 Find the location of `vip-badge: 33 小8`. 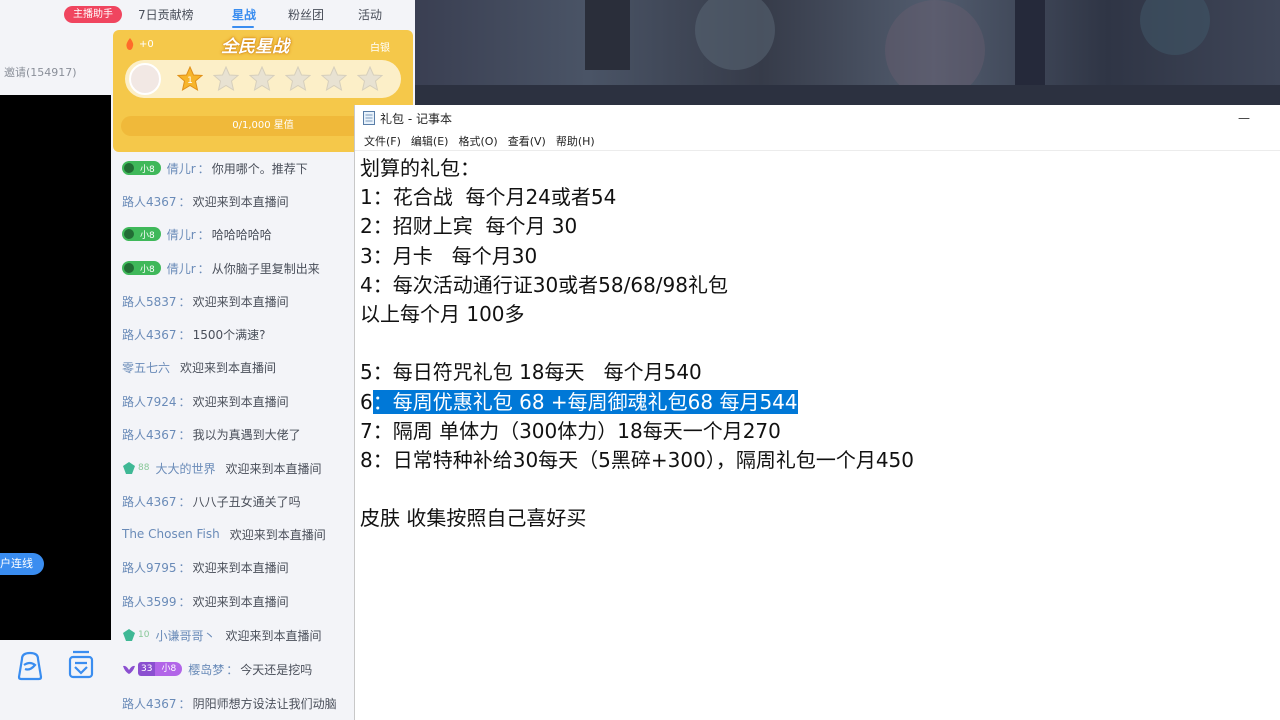

vip-badge: 33 小8 is located at coordinates (160, 669).